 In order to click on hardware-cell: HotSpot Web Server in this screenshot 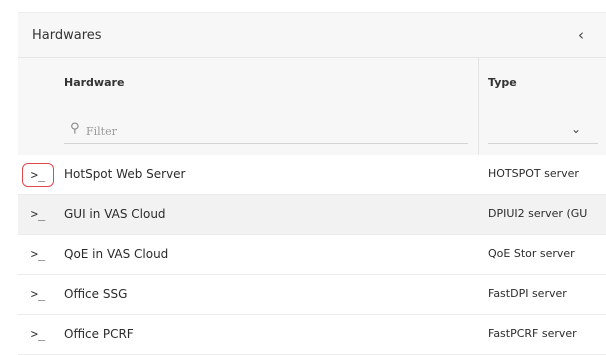, I will do `click(125, 174)`.